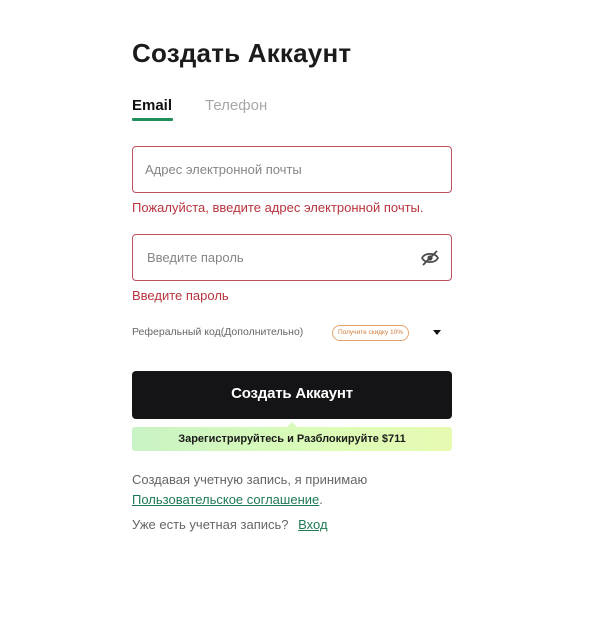  I want to click on promo-banner: Зарегистрируйтесь и Разблокируйте $711, so click(292, 436).